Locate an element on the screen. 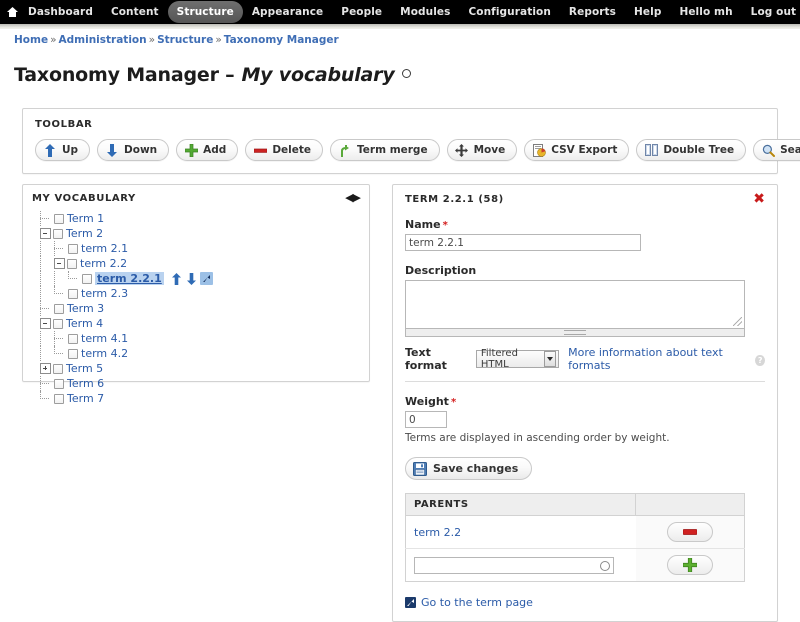  admin-menu-configuration: Configuration is located at coordinates (509, 12).